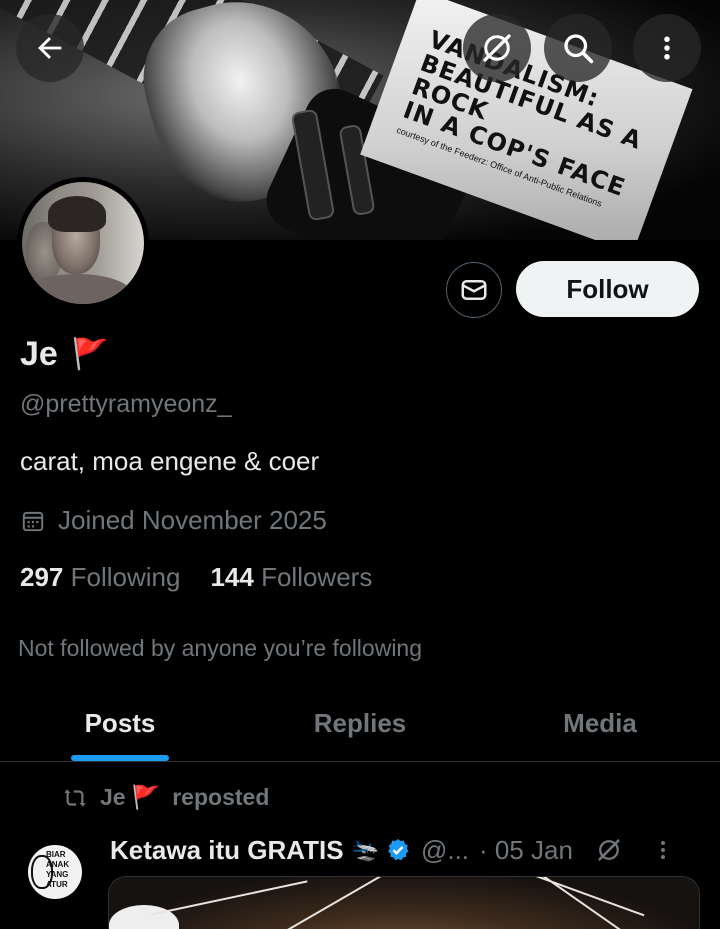 This screenshot has width=720, height=929. Describe the element at coordinates (526, 850) in the screenshot. I see `post-date: · 05 Jan` at that location.